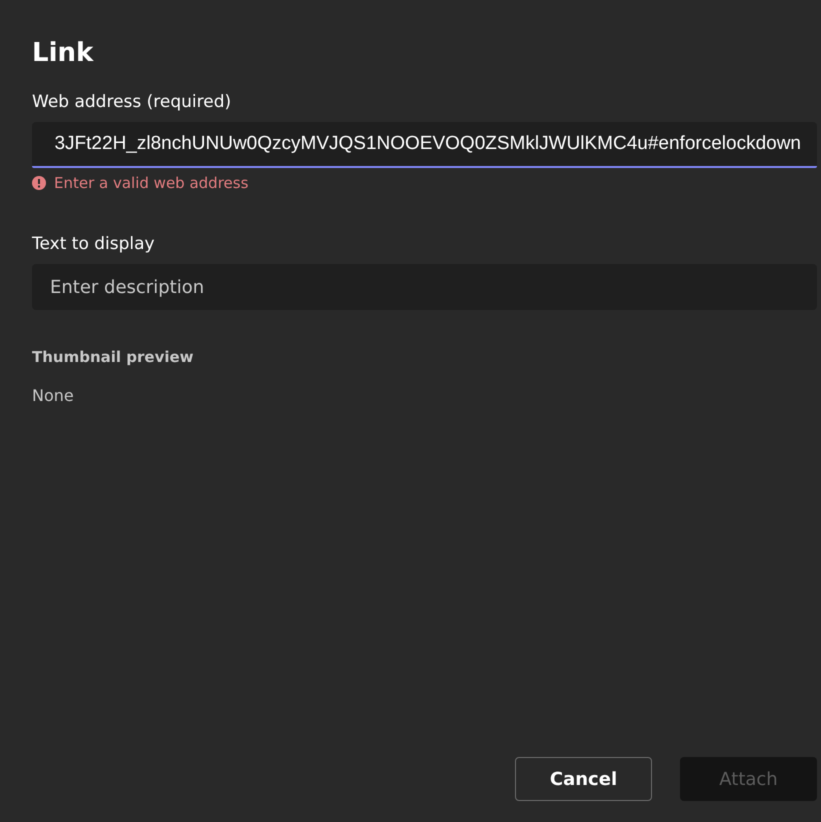 This screenshot has width=821, height=822. What do you see at coordinates (94, 244) in the screenshot?
I see `field-label: Text to display` at bounding box center [94, 244].